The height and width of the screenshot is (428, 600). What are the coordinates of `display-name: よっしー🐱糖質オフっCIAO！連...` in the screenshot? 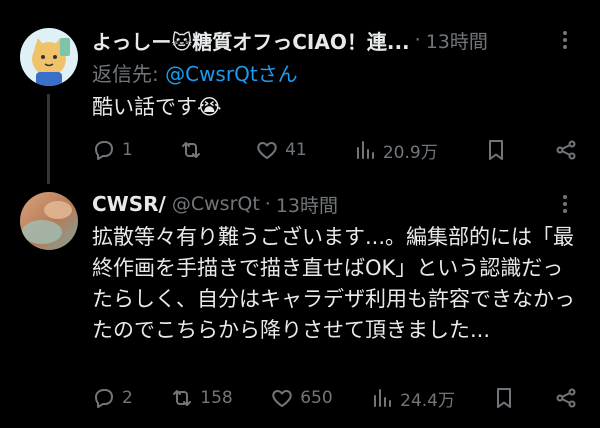 It's located at (251, 40).